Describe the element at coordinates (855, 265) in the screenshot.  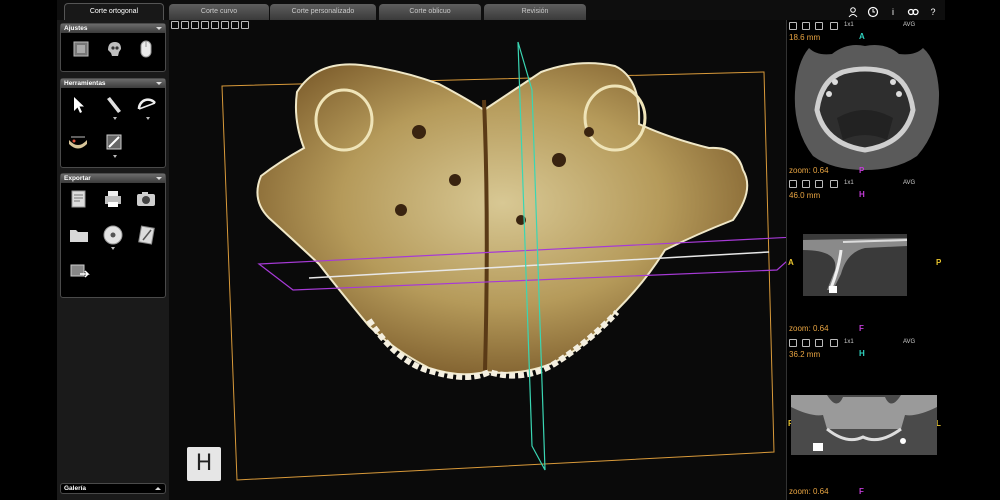
I see `sagittal-image` at that location.